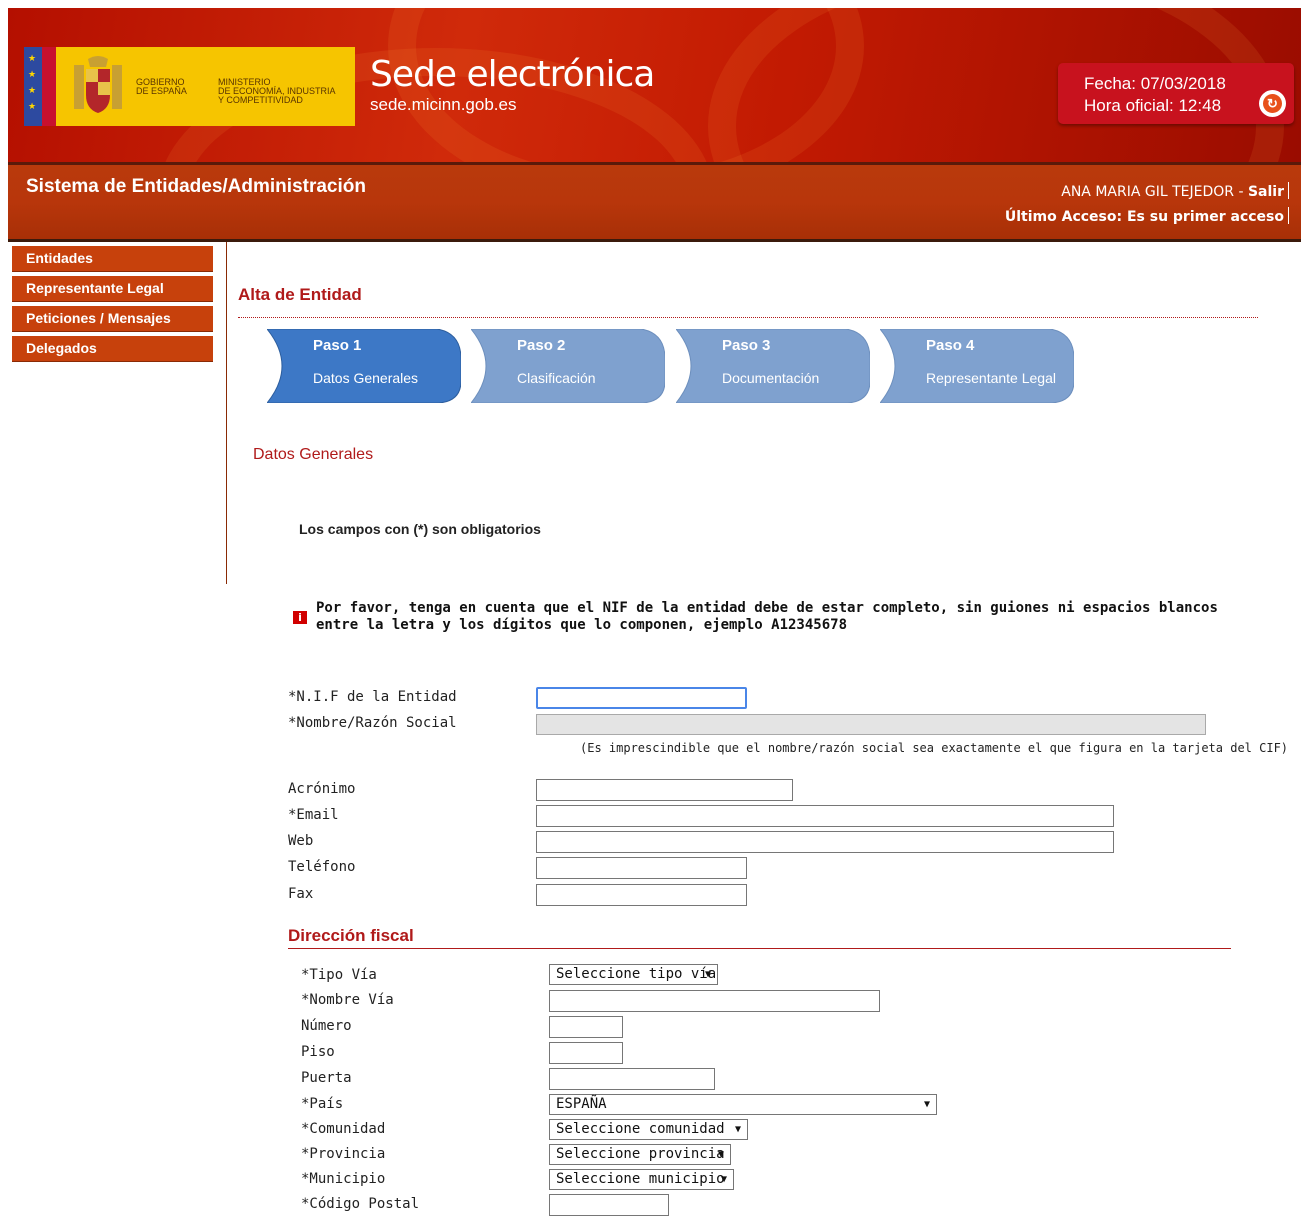  What do you see at coordinates (112, 259) in the screenshot?
I see `sidebar-item-entidades: Entidades` at bounding box center [112, 259].